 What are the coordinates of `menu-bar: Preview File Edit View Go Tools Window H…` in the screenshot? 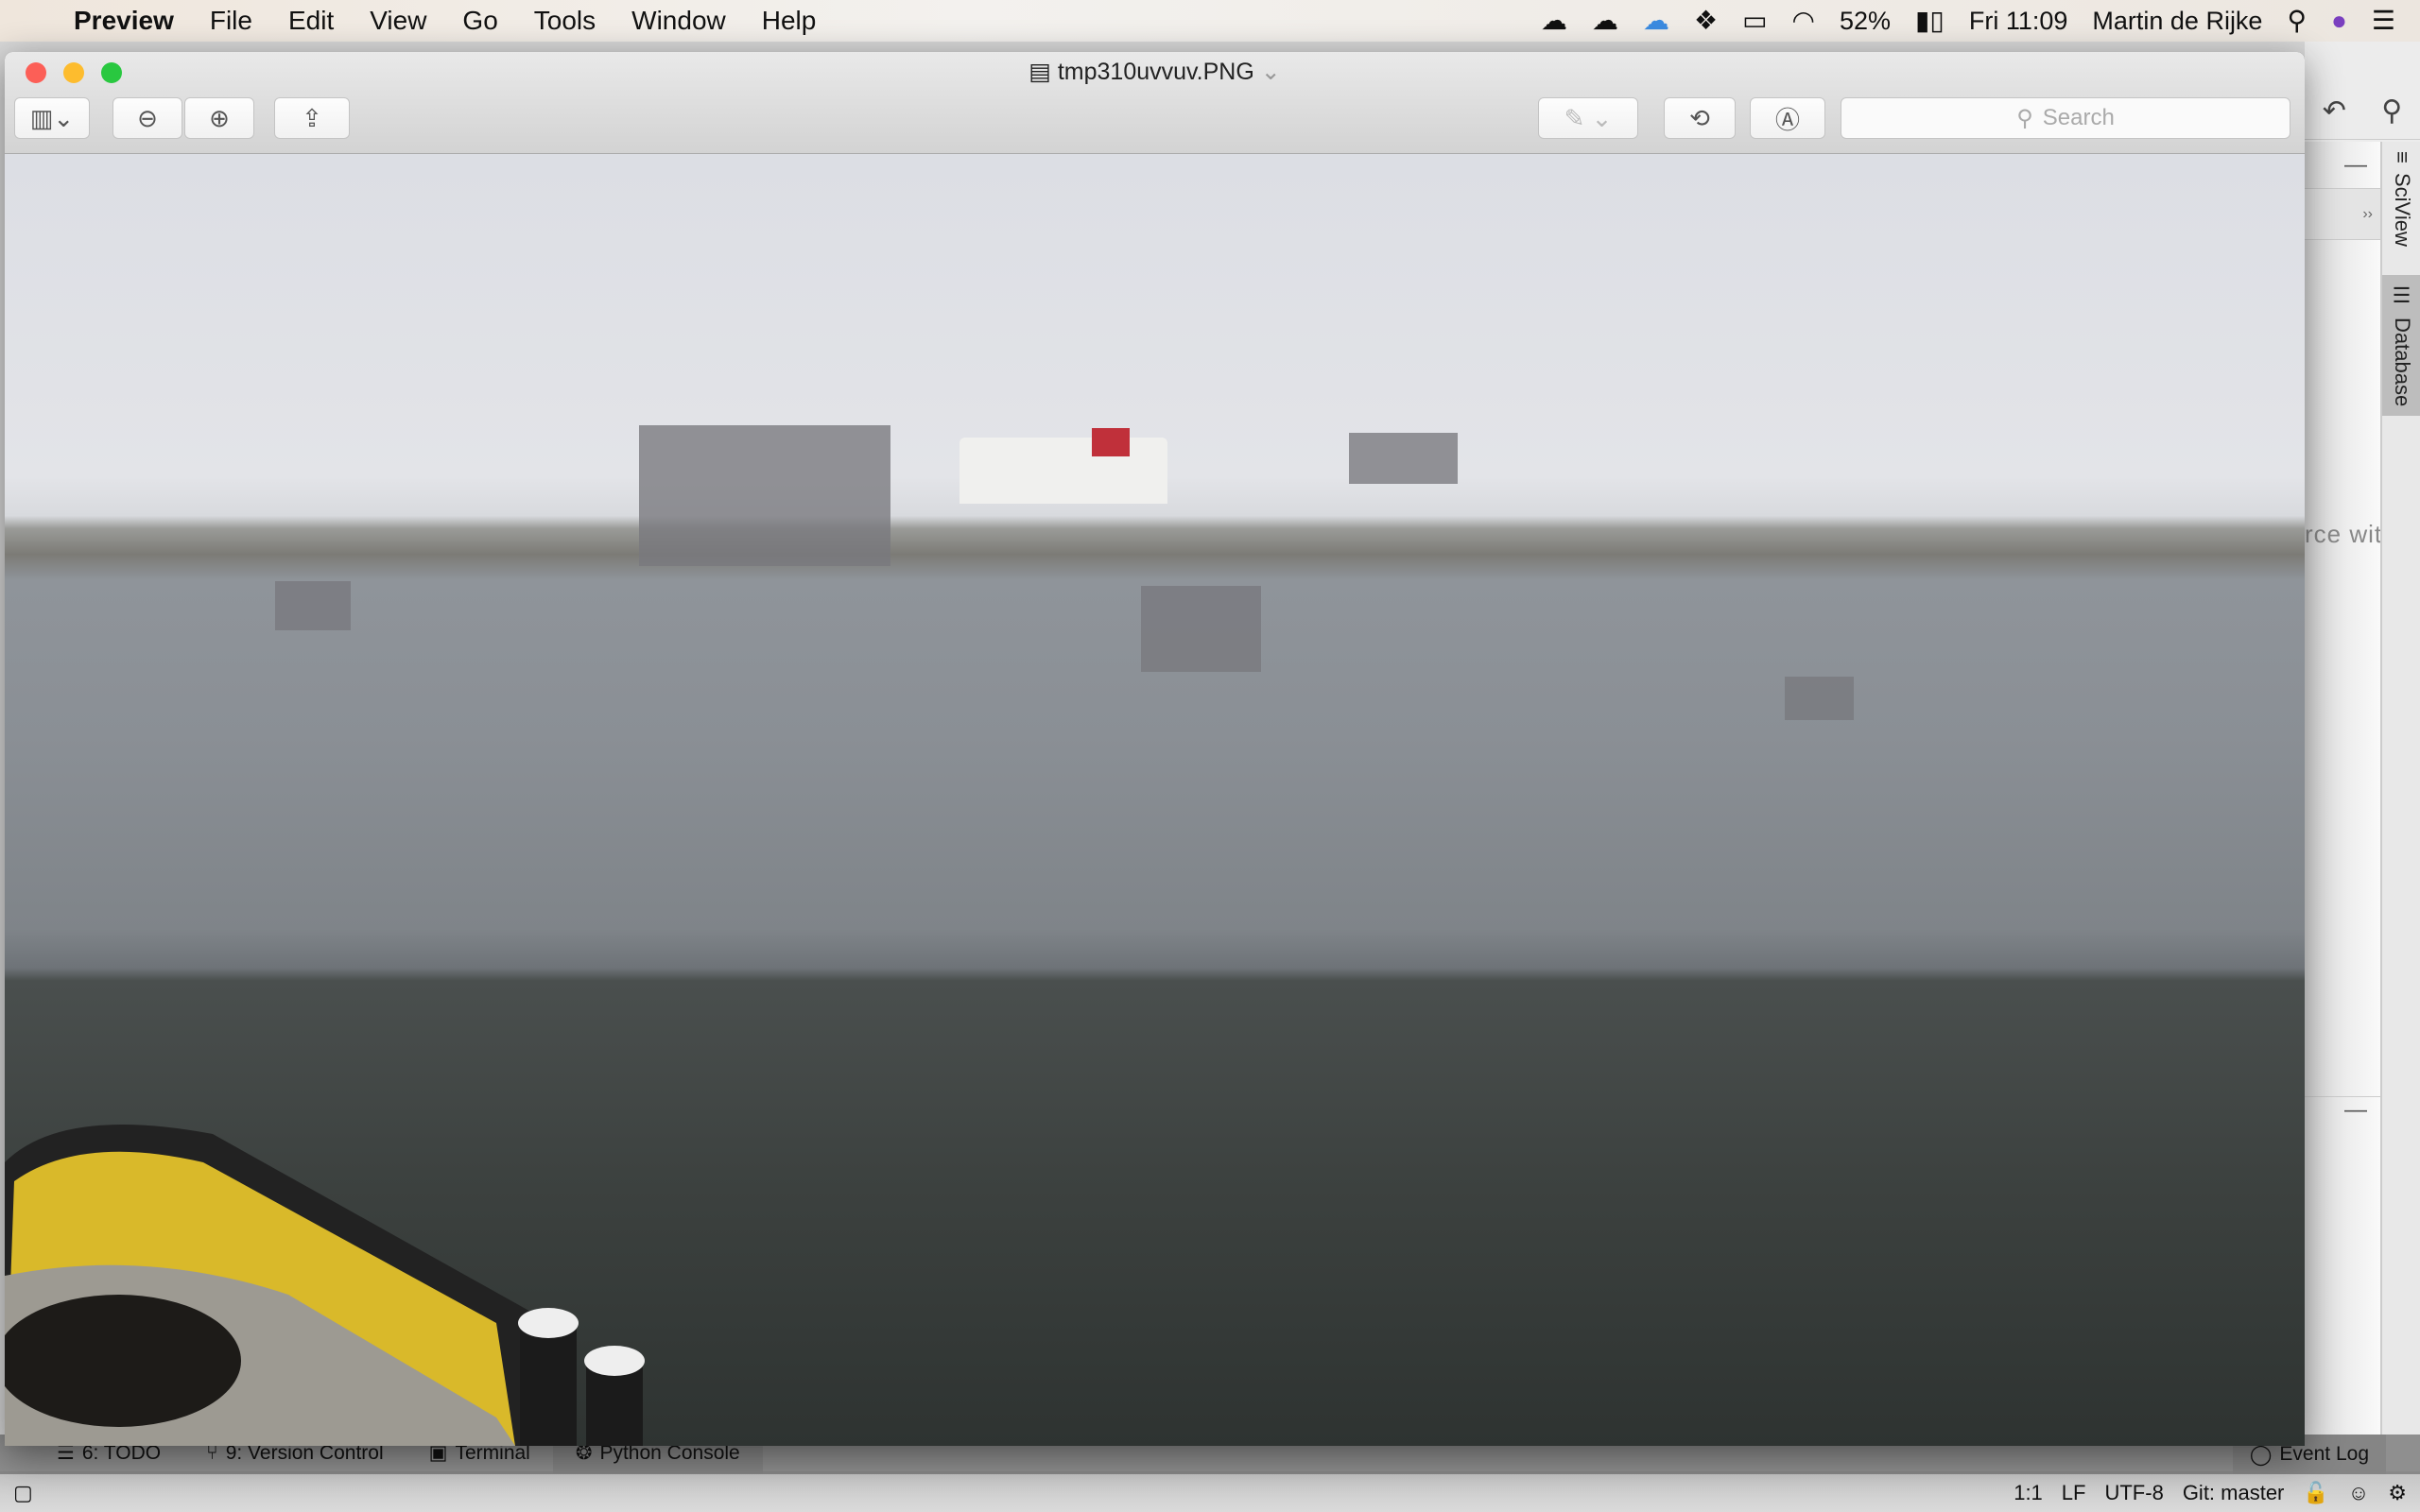 It's located at (1210, 21).